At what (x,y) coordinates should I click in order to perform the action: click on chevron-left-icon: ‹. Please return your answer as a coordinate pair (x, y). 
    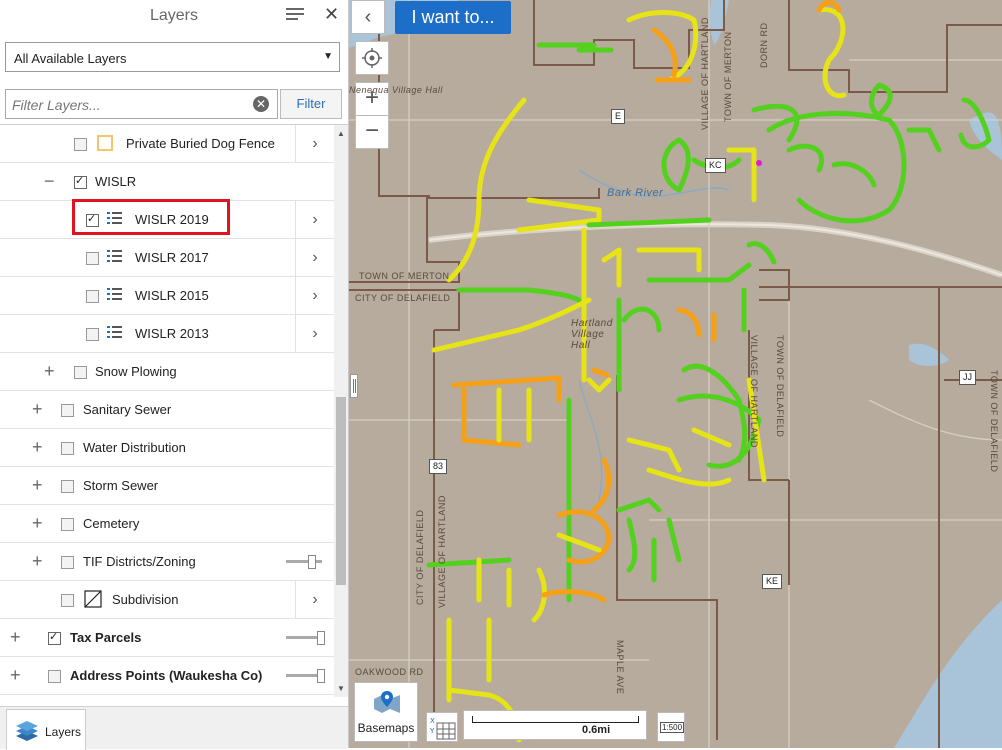
    Looking at the image, I should click on (368, 17).